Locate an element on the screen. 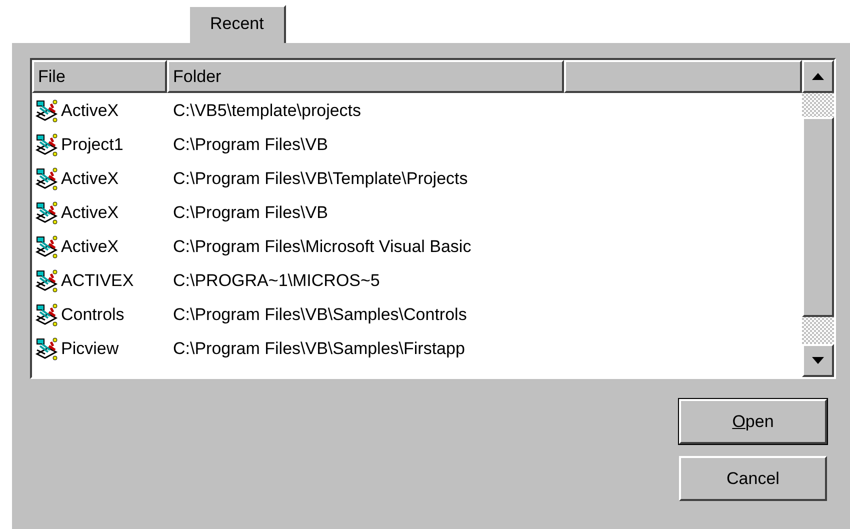 This screenshot has height=529, width=850. column-header: File is located at coordinates (99, 76).